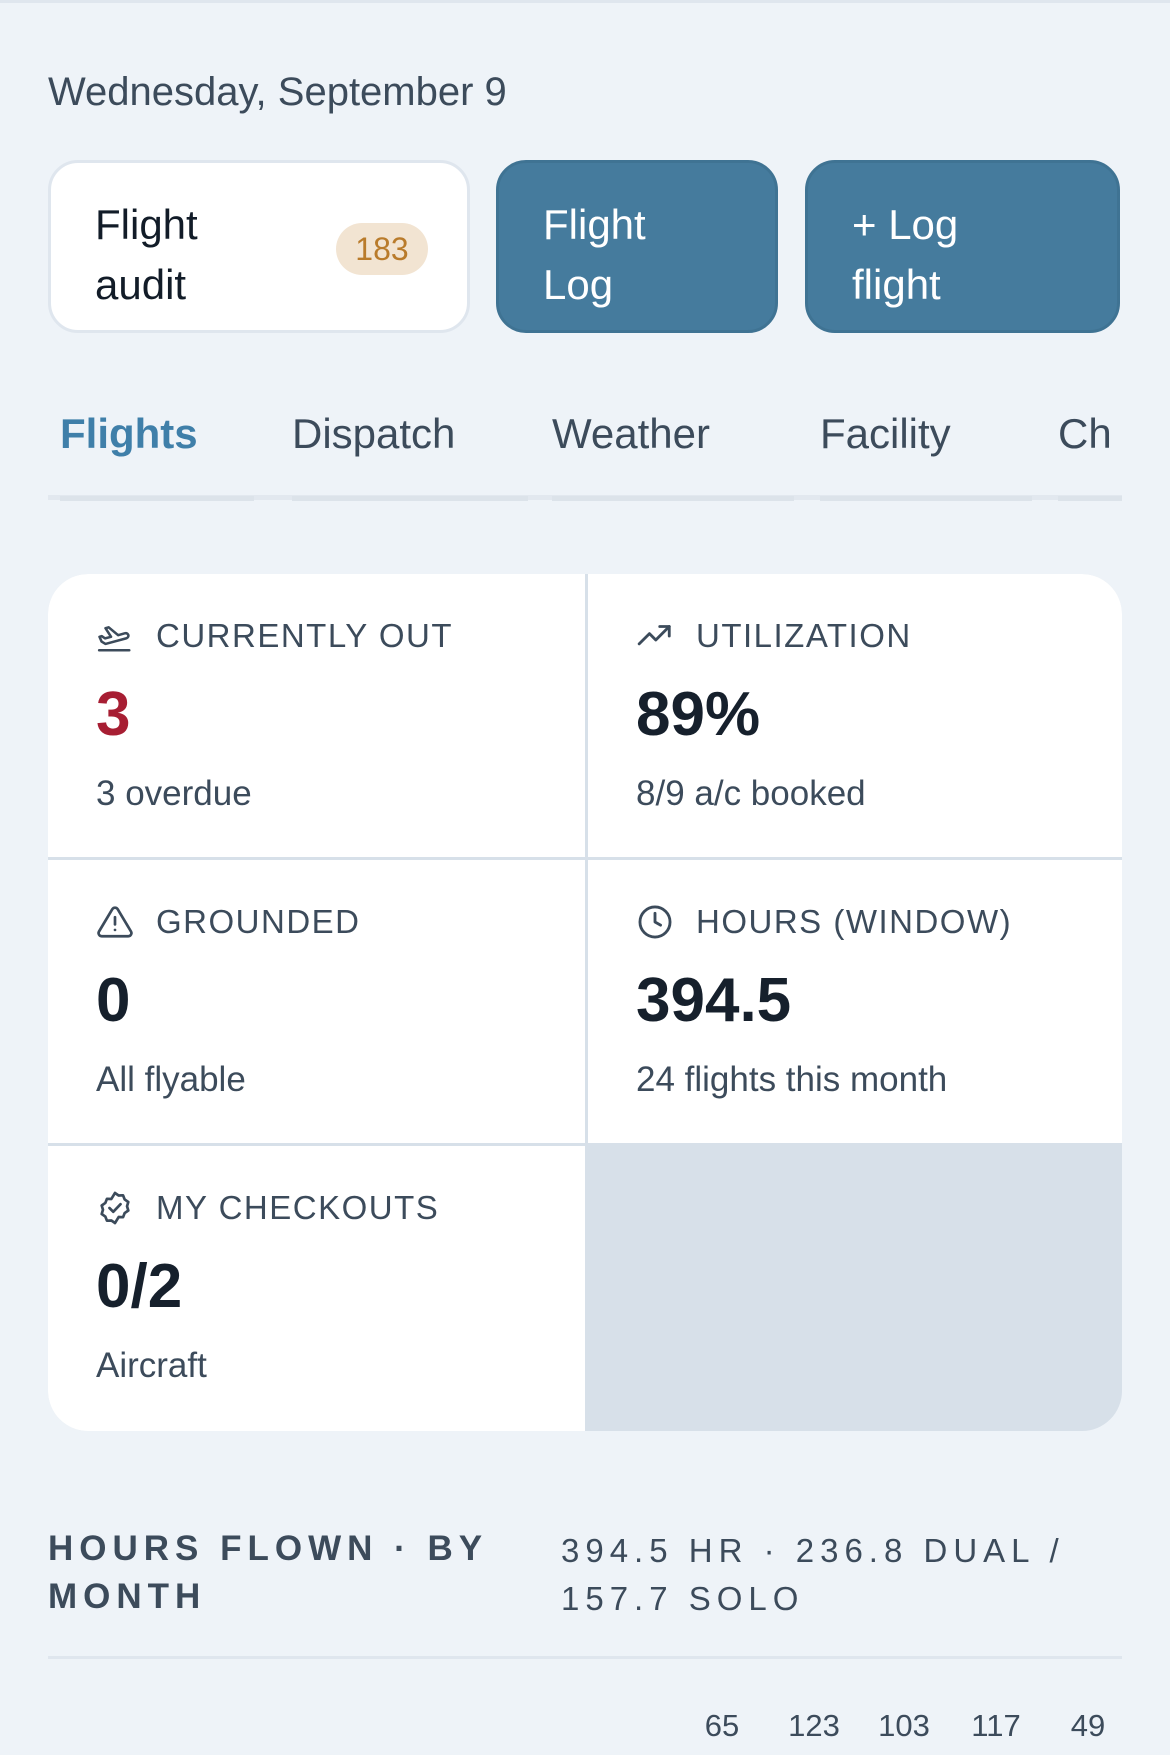 The image size is (1170, 1755). Describe the element at coordinates (585, 1728) in the screenshot. I see `monthly-hours-values: 65 123 103 117 49` at that location.